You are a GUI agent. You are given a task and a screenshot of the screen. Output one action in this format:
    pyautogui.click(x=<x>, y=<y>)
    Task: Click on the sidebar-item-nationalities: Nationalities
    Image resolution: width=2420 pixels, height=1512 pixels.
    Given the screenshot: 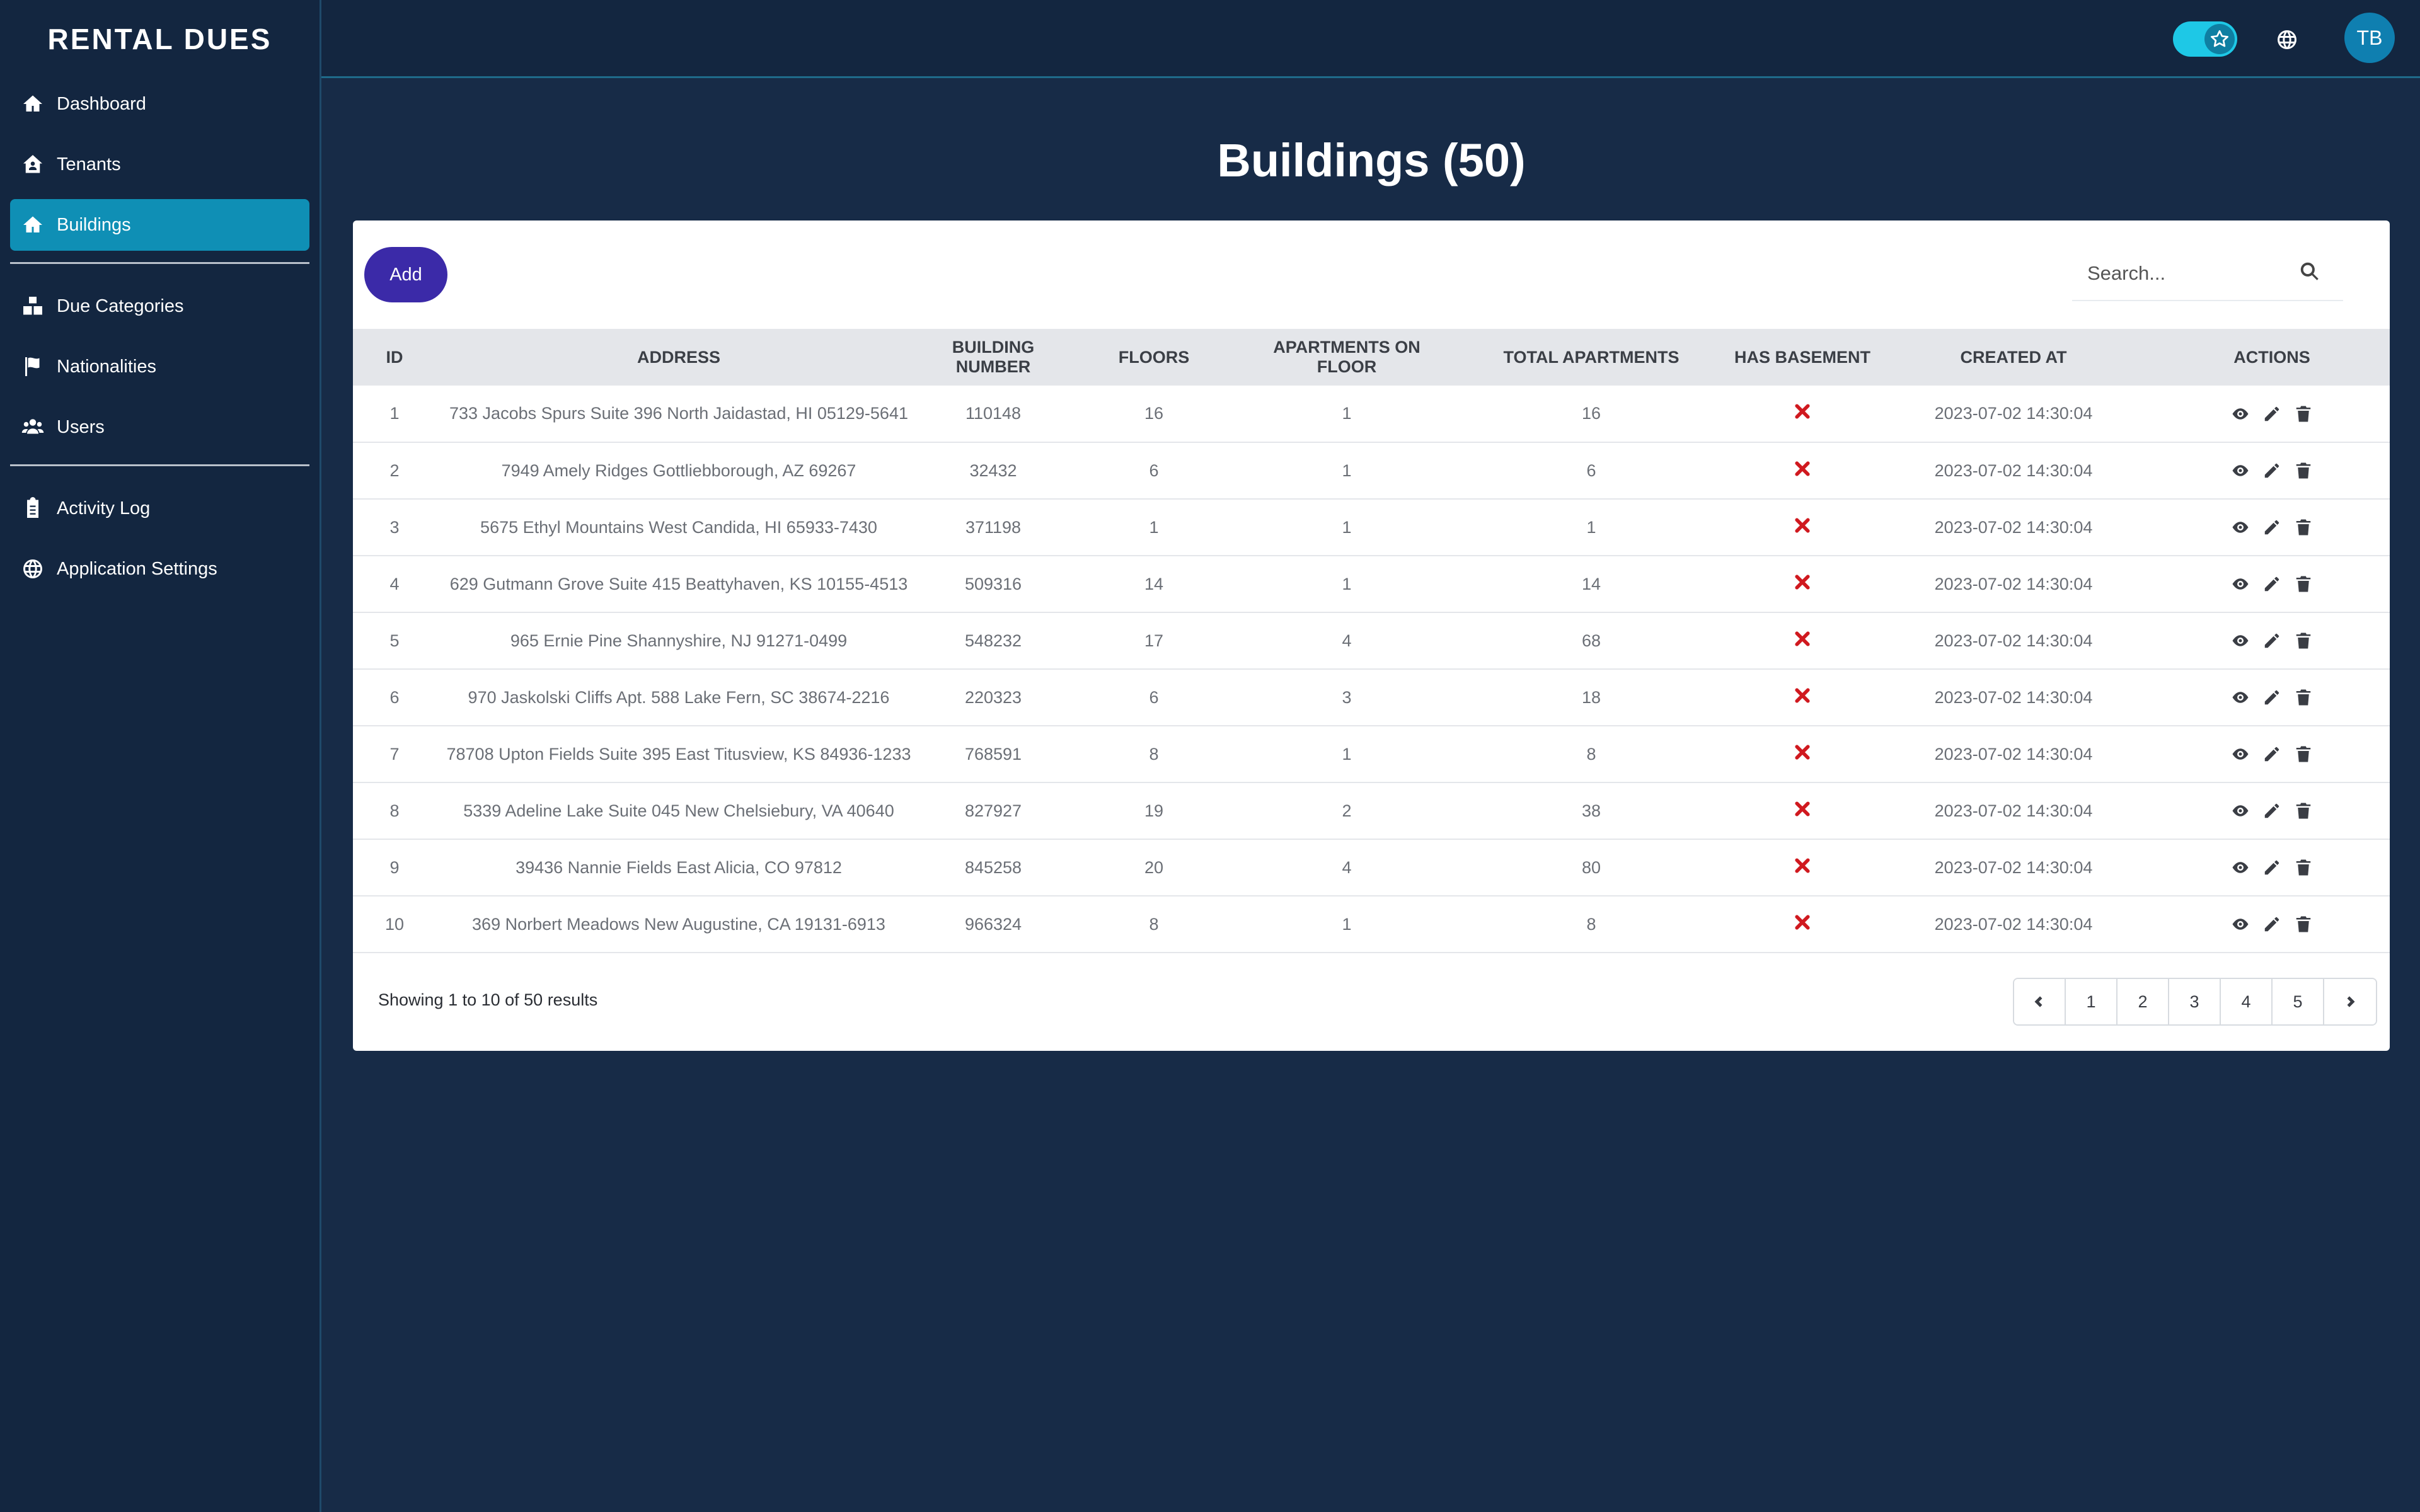 What is the action you would take?
    pyautogui.click(x=159, y=366)
    